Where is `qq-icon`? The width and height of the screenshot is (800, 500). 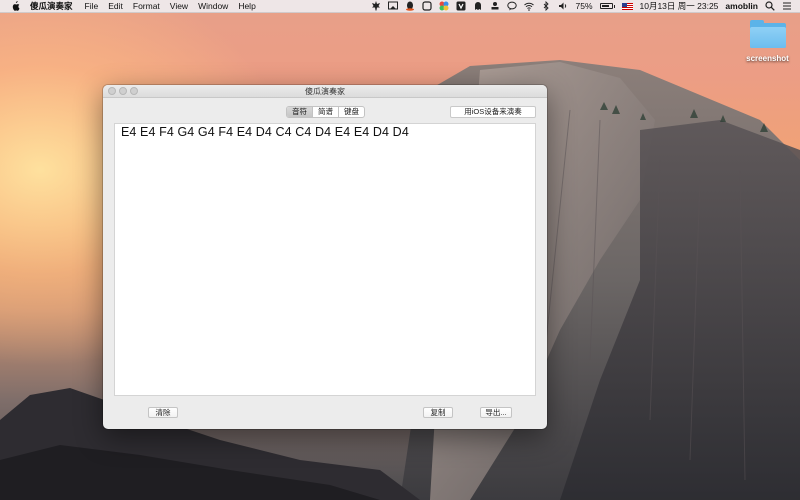
qq-icon is located at coordinates (410, 6).